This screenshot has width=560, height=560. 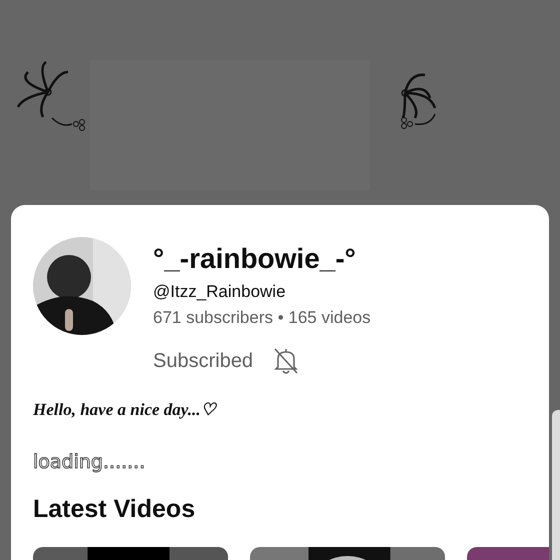 I want to click on channel-description: Hello, have a nice day...♡, so click(x=125, y=410).